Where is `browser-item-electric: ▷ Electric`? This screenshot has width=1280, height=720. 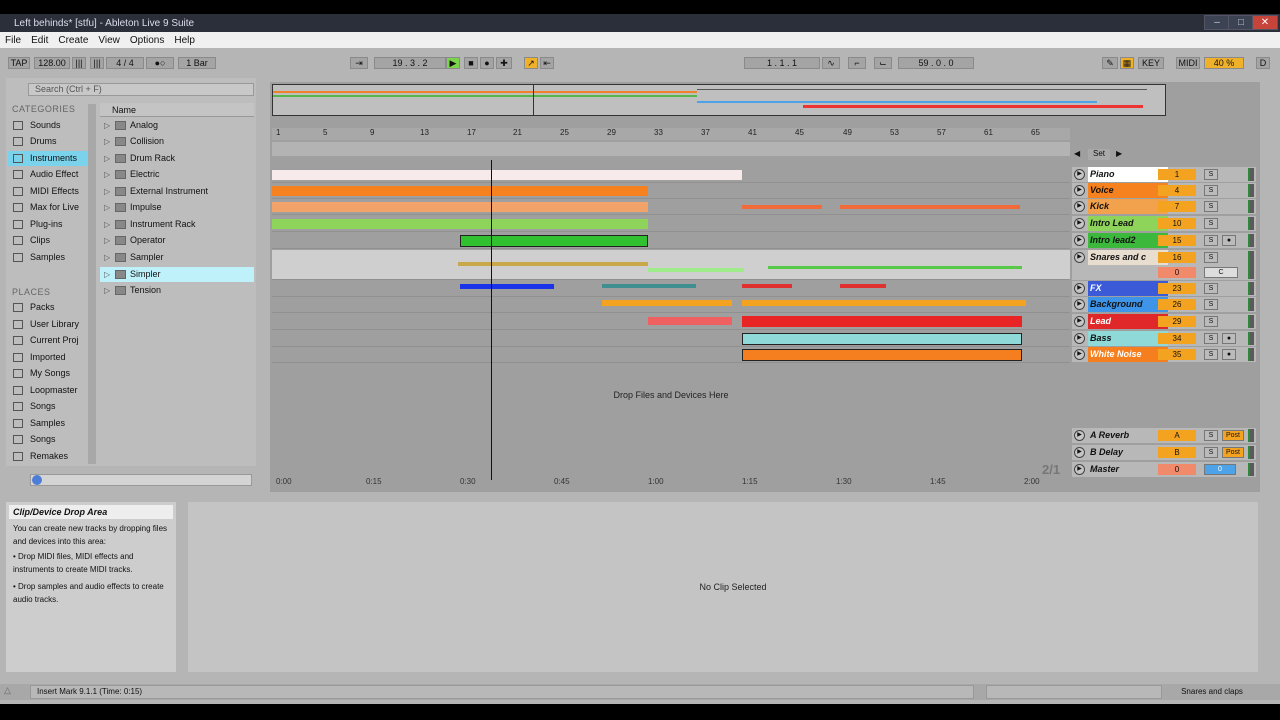 browser-item-electric: ▷ Electric is located at coordinates (177, 174).